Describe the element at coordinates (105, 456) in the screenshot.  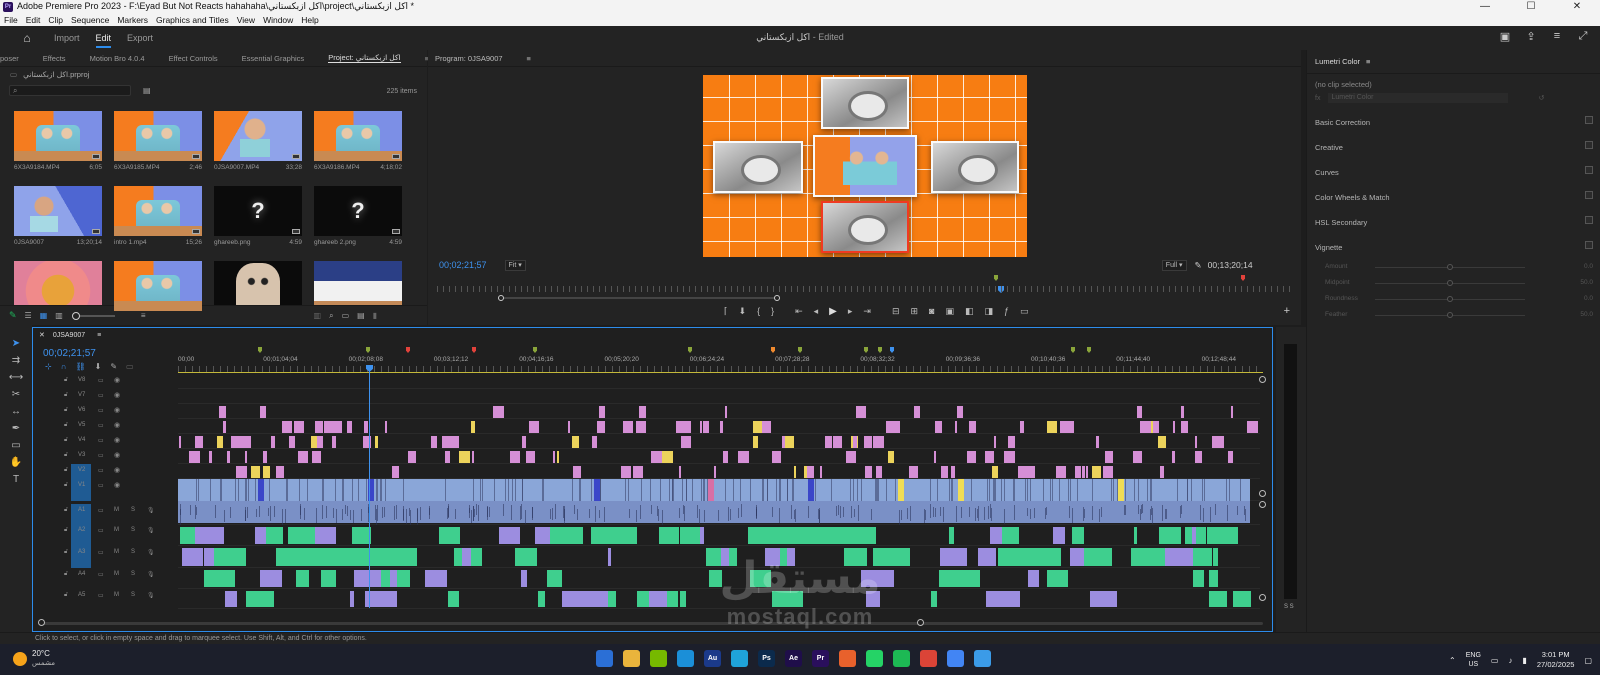
I see `video-track-header: 🔓︎ V3 ▭ ◉` at that location.